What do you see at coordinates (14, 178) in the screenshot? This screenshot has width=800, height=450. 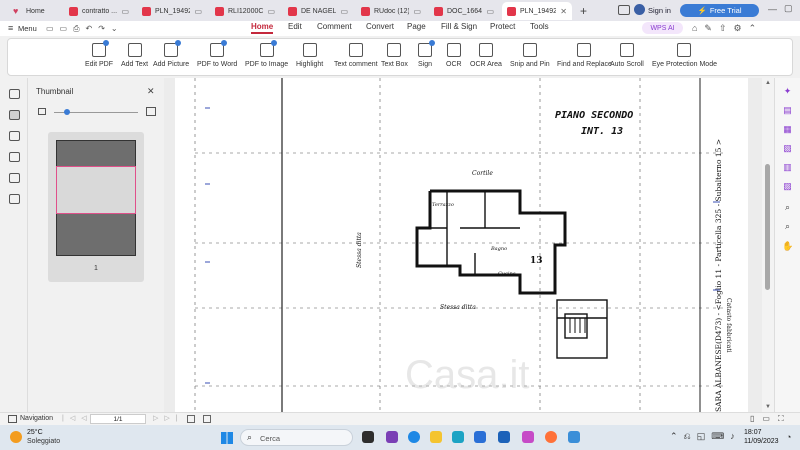 I see `signature-icon` at bounding box center [14, 178].